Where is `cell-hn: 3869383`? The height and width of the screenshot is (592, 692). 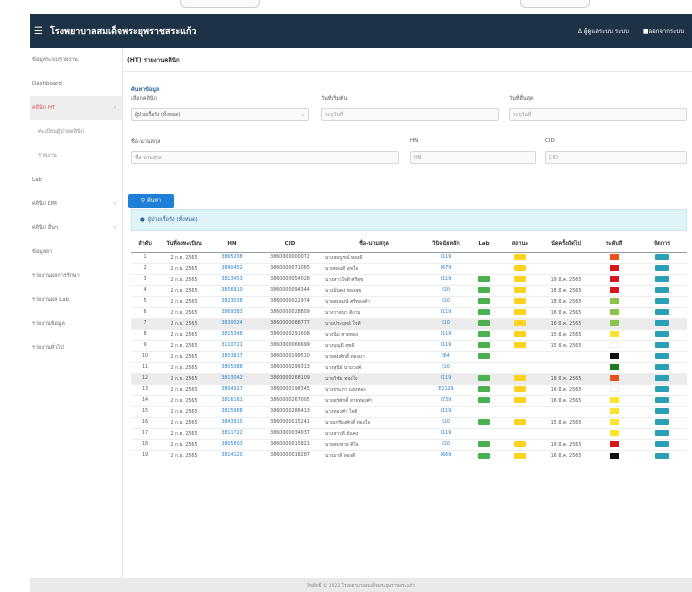
cell-hn: 3869383 is located at coordinates (232, 312).